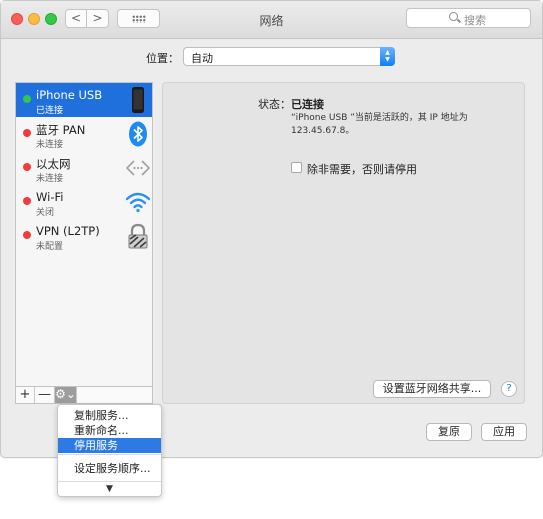 Image resolution: width=543 pixels, height=519 pixels. Describe the element at coordinates (387, 56) in the screenshot. I see `updown-arrows-icon: ▲ ▼` at that location.